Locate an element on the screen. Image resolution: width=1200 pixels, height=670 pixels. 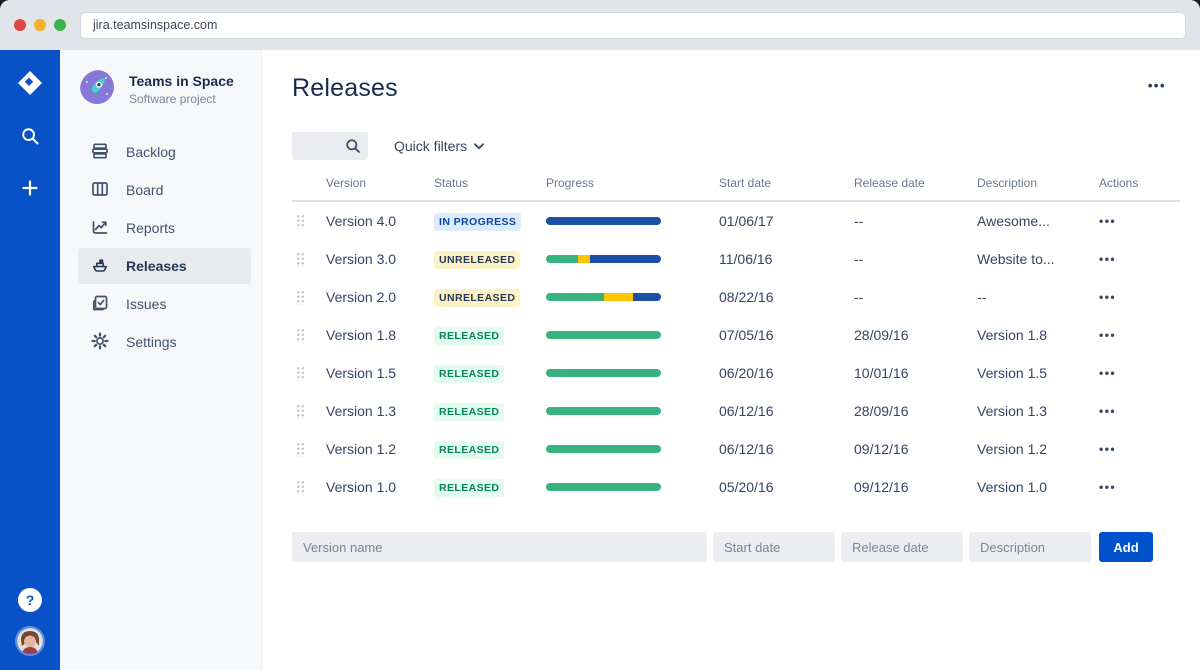
status-badge: IN PROGRESS is located at coordinates (478, 221).